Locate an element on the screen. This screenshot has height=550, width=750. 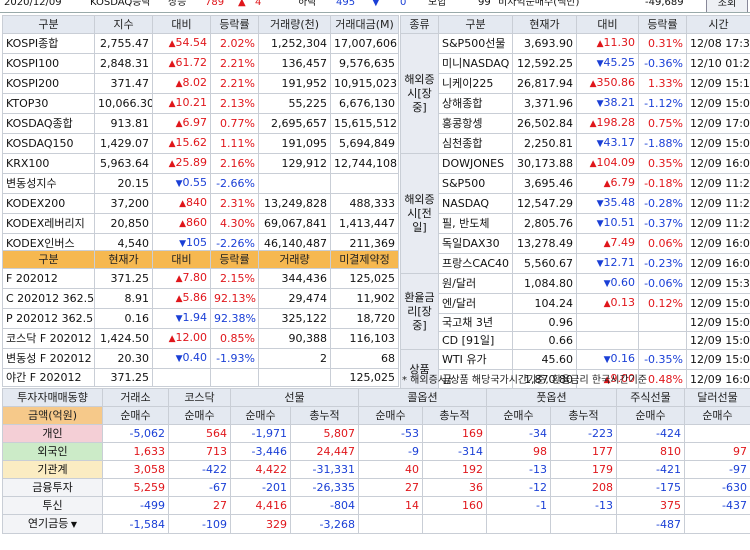
date-label: 2020/12/09 is located at coordinates (33, 4).